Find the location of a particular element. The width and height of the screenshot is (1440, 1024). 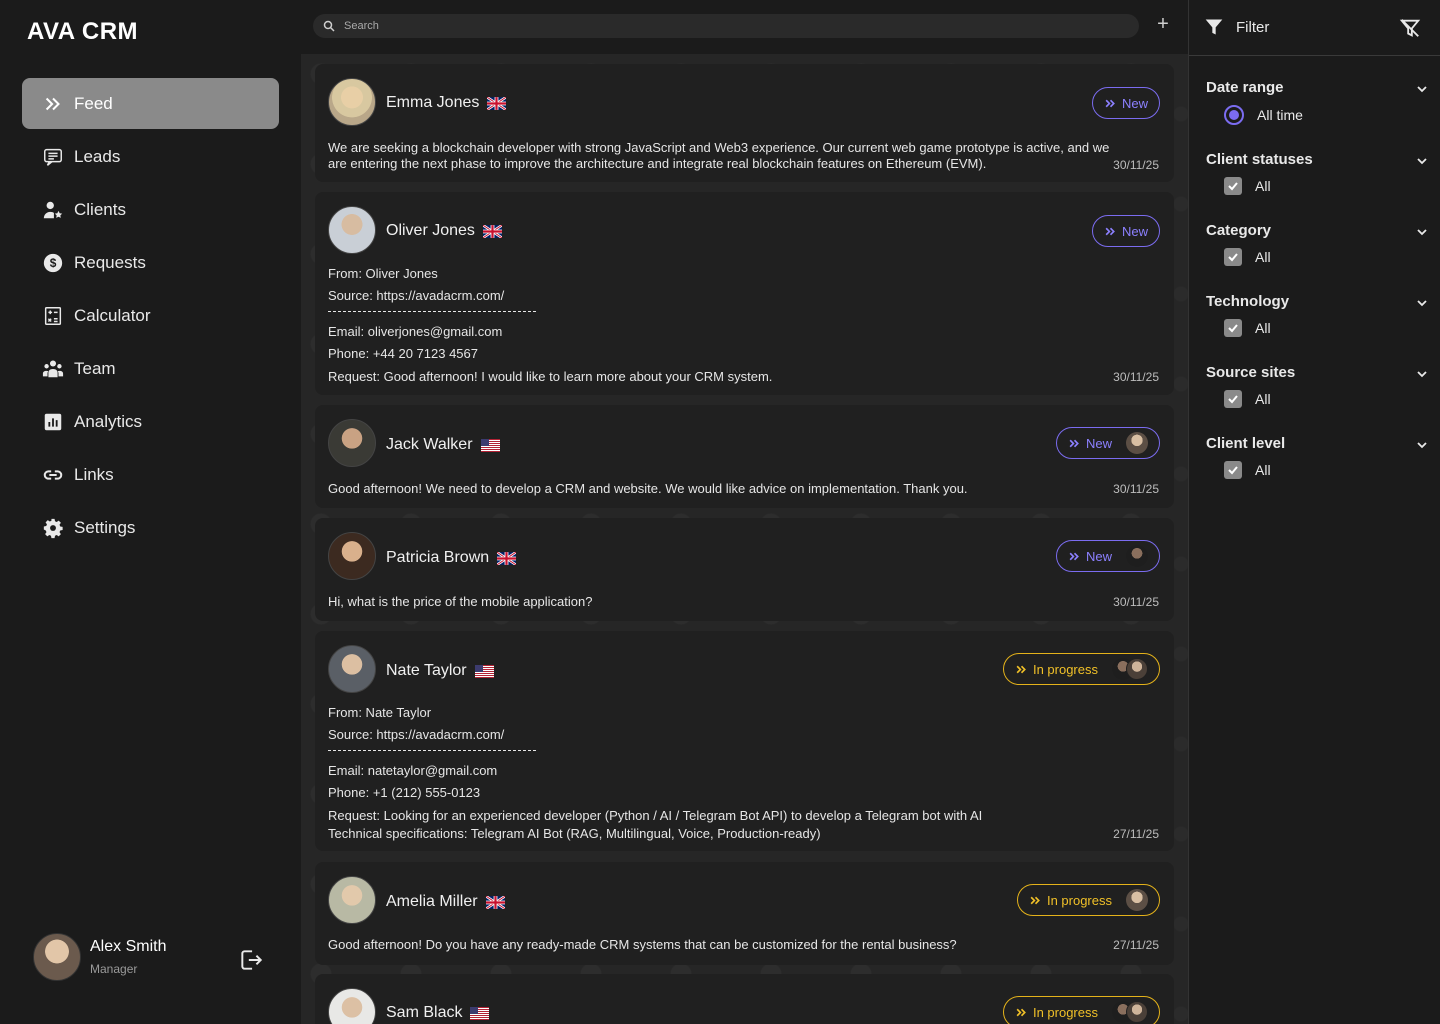

filter-icon is located at coordinates (1214, 27).